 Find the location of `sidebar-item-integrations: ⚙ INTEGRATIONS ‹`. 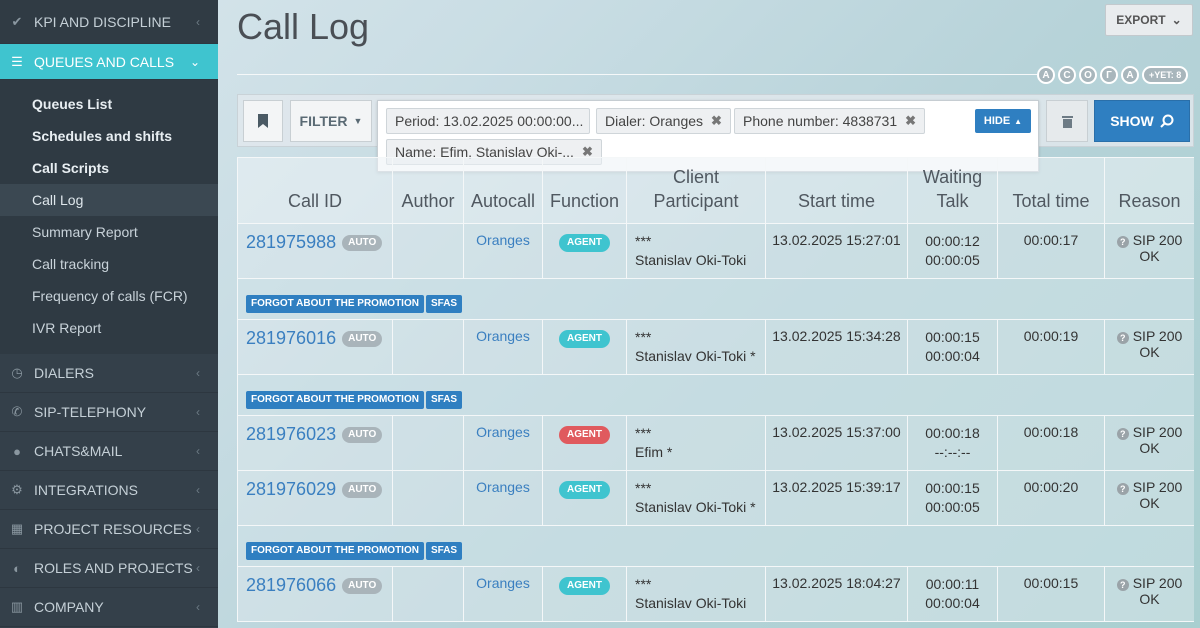

sidebar-item-integrations: ⚙ INTEGRATIONS ‹ is located at coordinates (109, 490).